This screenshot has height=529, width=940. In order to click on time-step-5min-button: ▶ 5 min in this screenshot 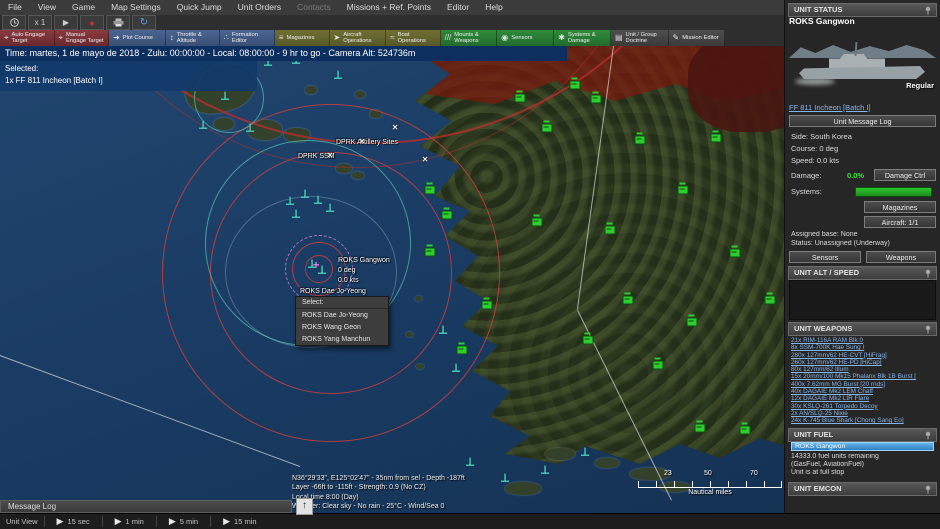, I will do `click(183, 521)`.